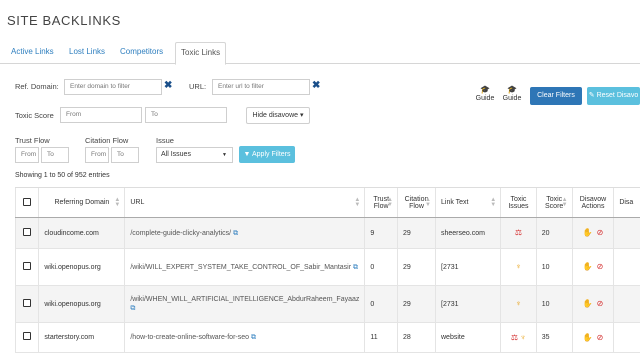 The width and height of the screenshot is (640, 353). I want to click on hide-disavowed-dropdown: Hide disavowe ▾, so click(278, 115).